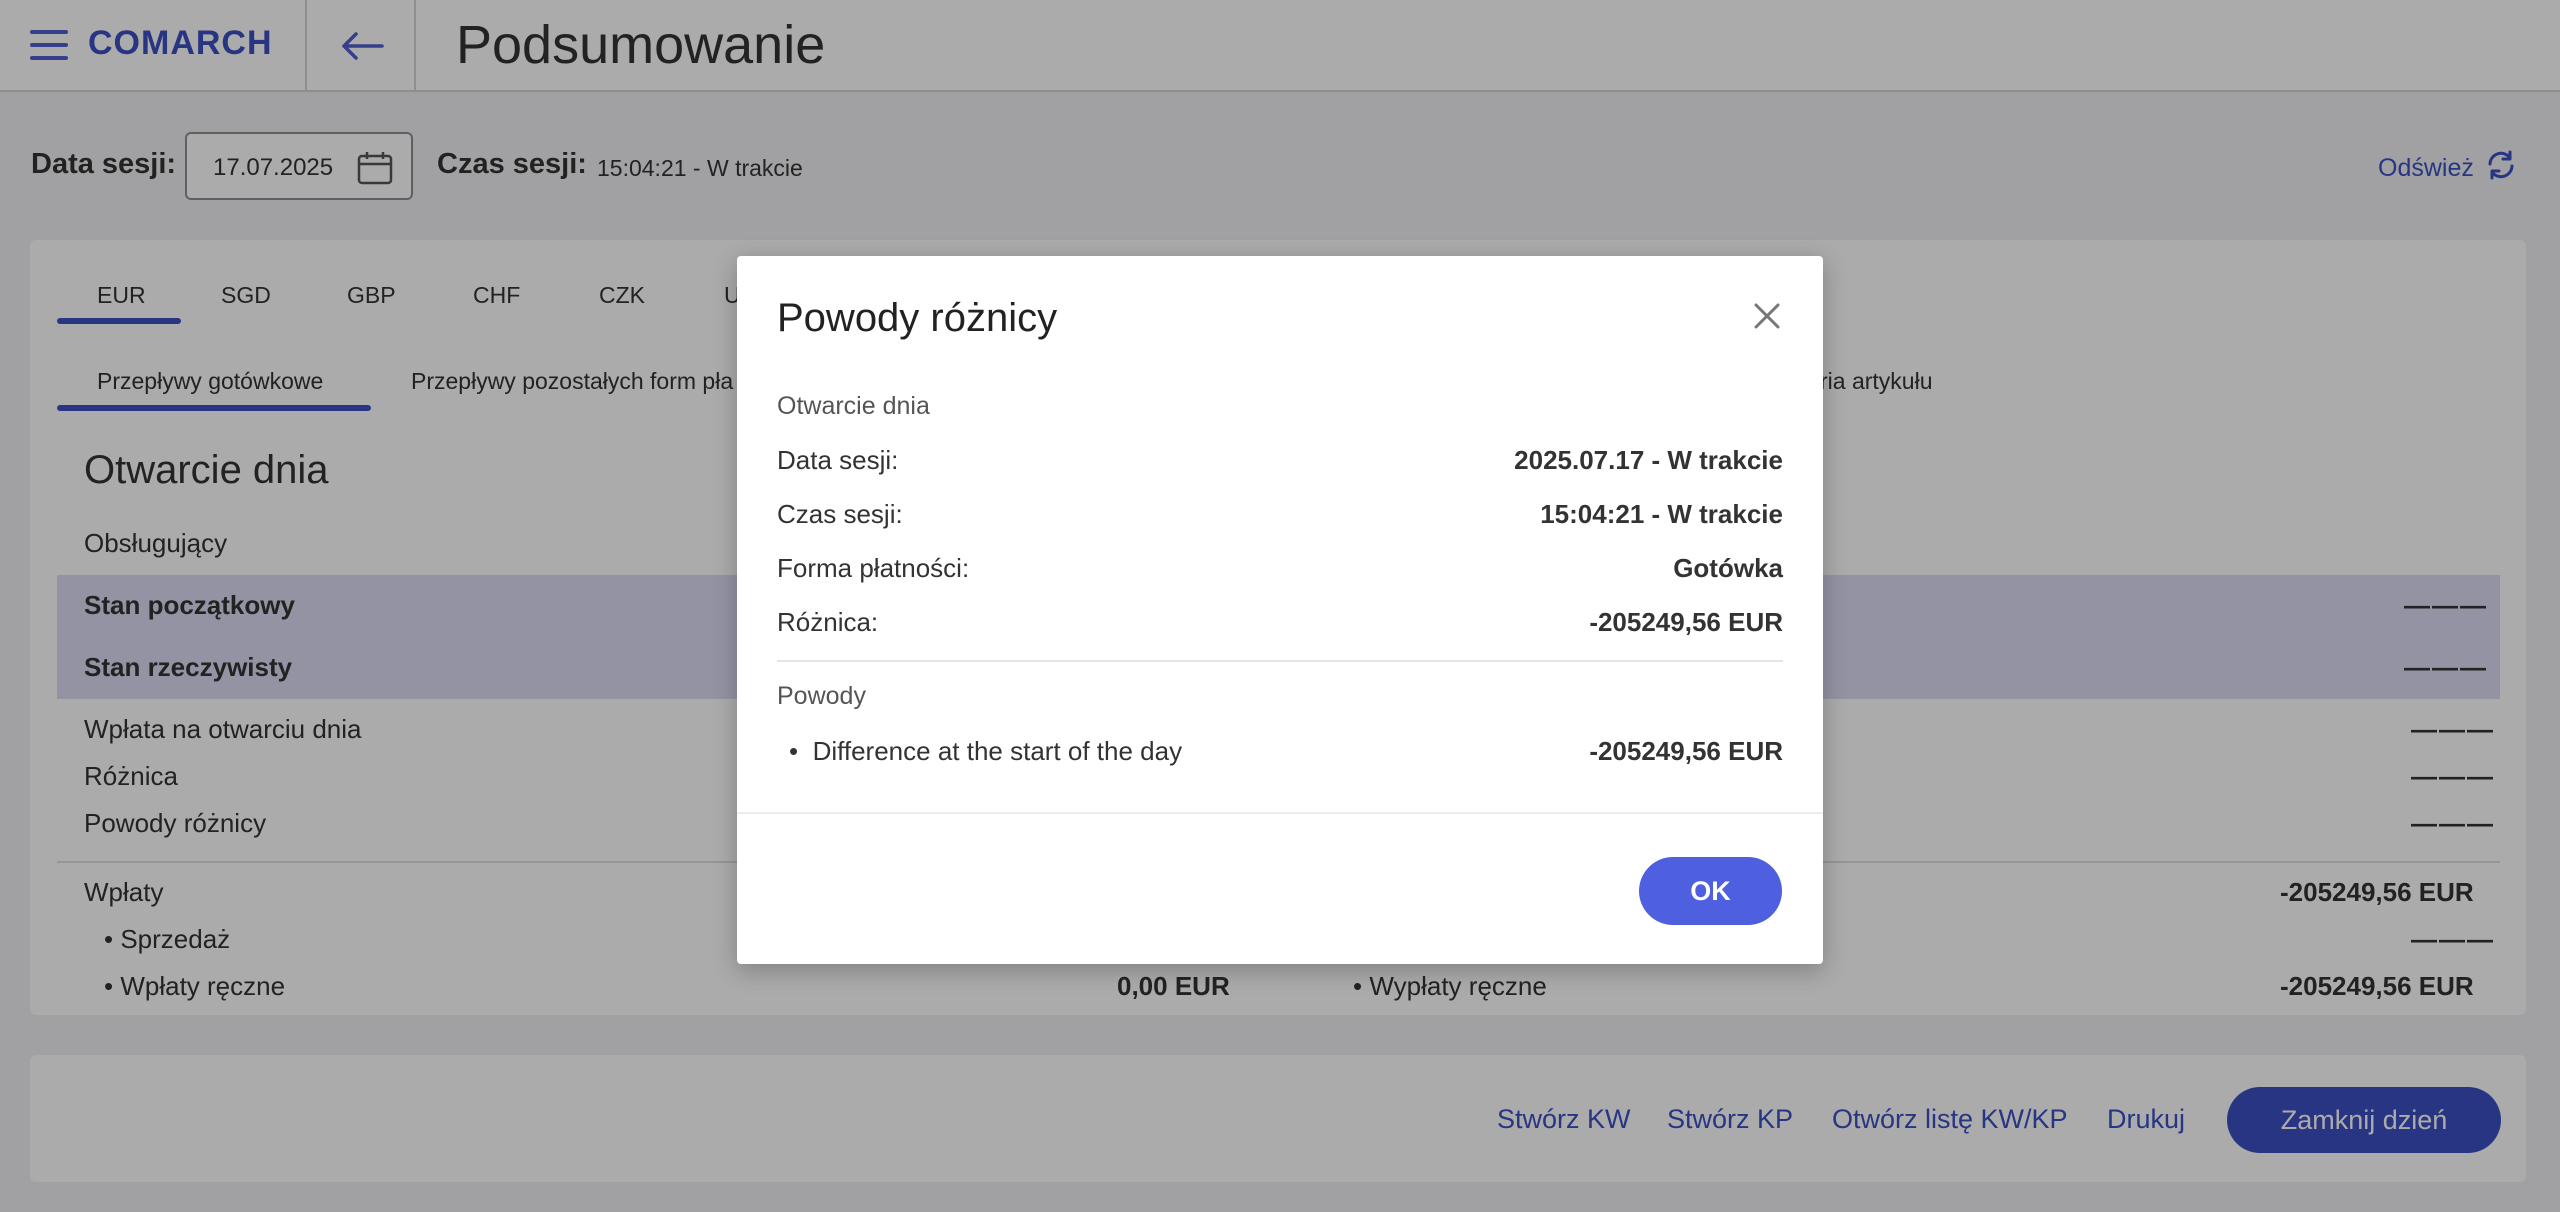 The height and width of the screenshot is (1212, 2560). What do you see at coordinates (1280, 661) in the screenshot?
I see `dialog-divider` at bounding box center [1280, 661].